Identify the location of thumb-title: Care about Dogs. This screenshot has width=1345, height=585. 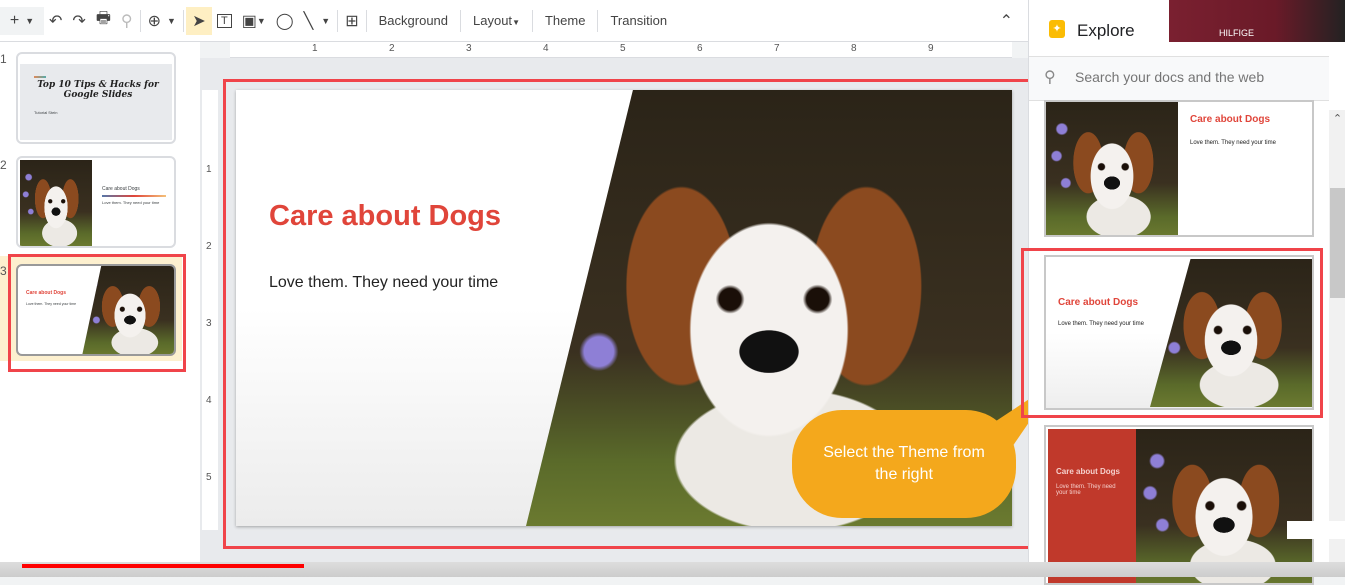
(121, 189).